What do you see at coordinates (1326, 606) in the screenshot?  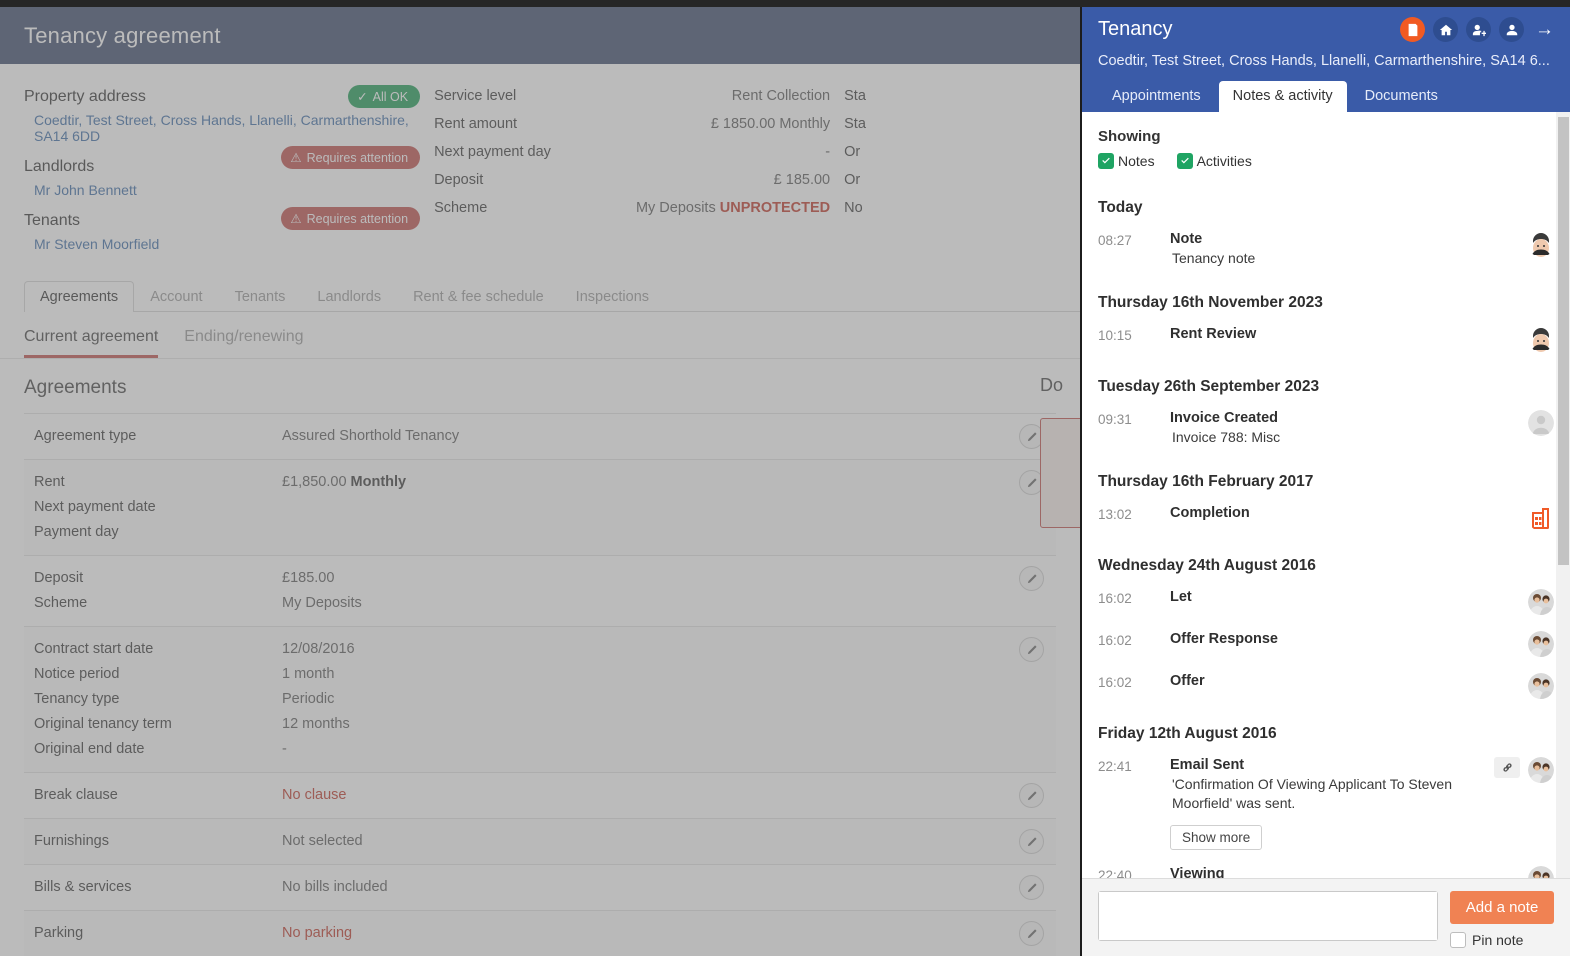 I see `timeline-event: 16:02 Let` at bounding box center [1326, 606].